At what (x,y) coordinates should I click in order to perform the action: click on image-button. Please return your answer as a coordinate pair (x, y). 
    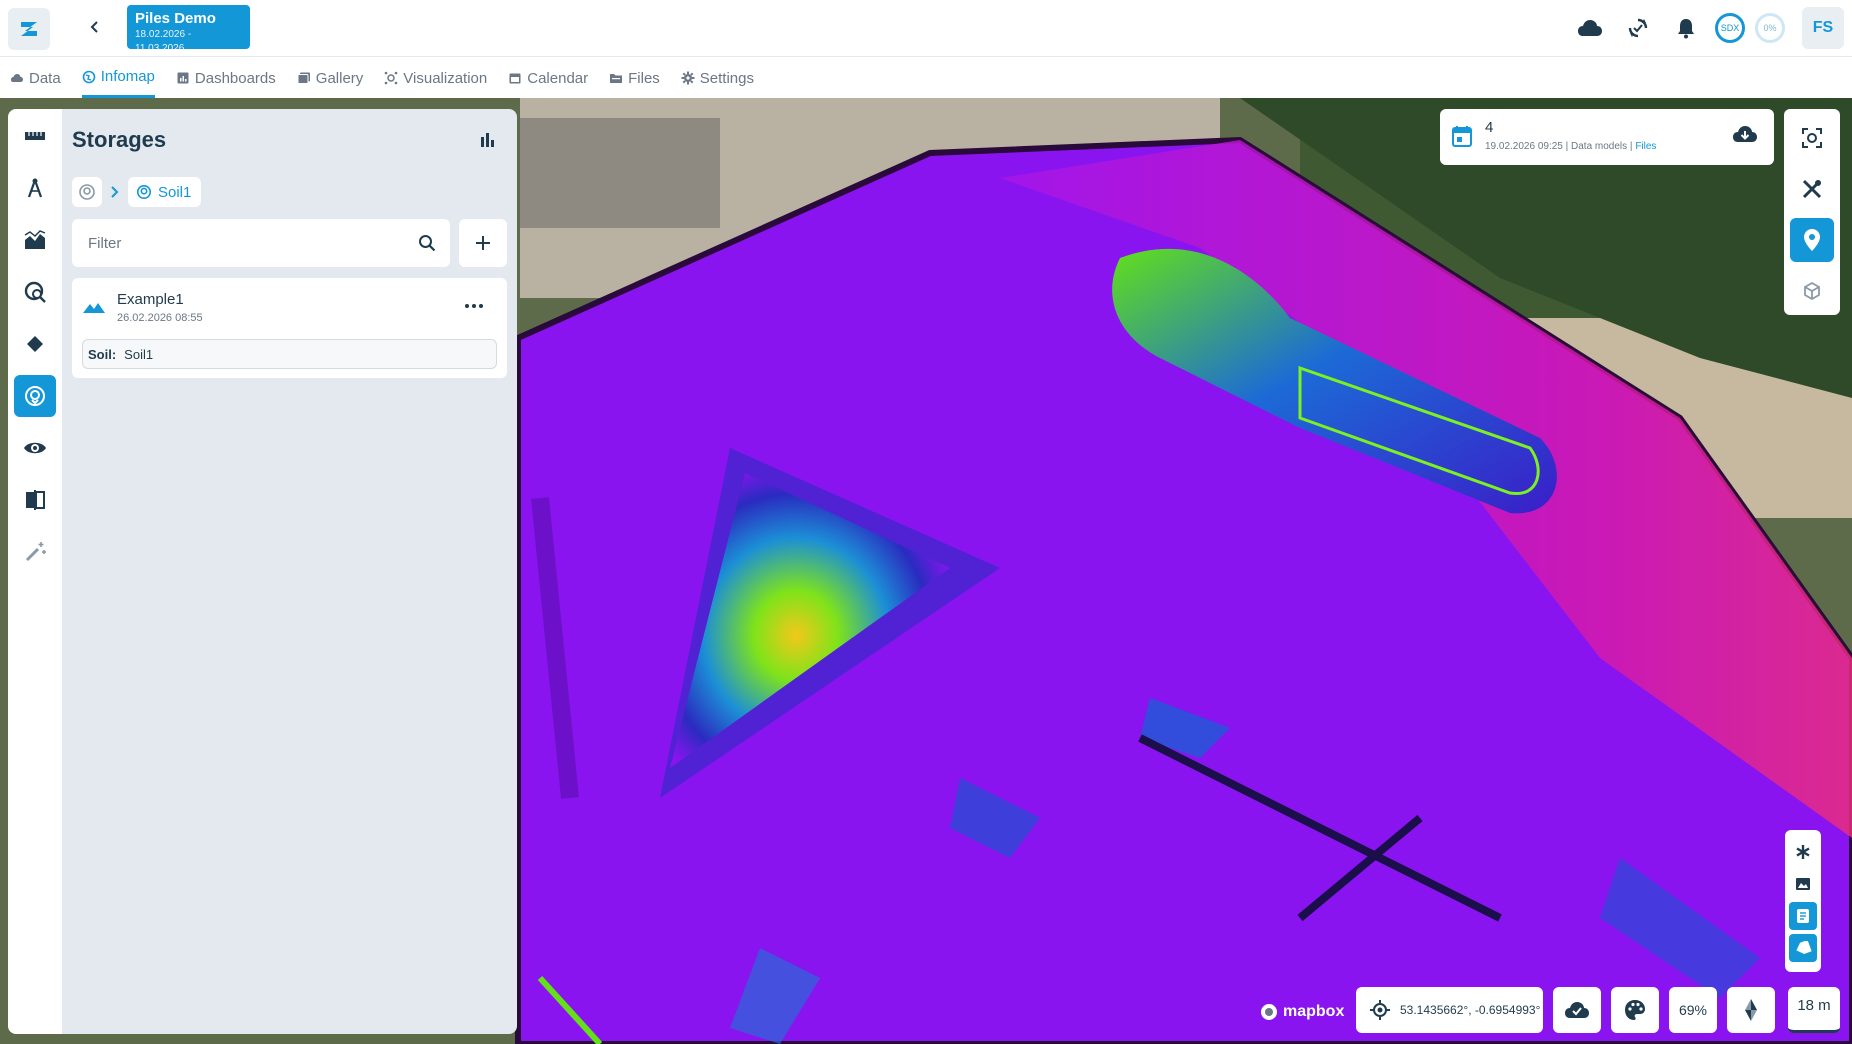
    Looking at the image, I should click on (1803, 884).